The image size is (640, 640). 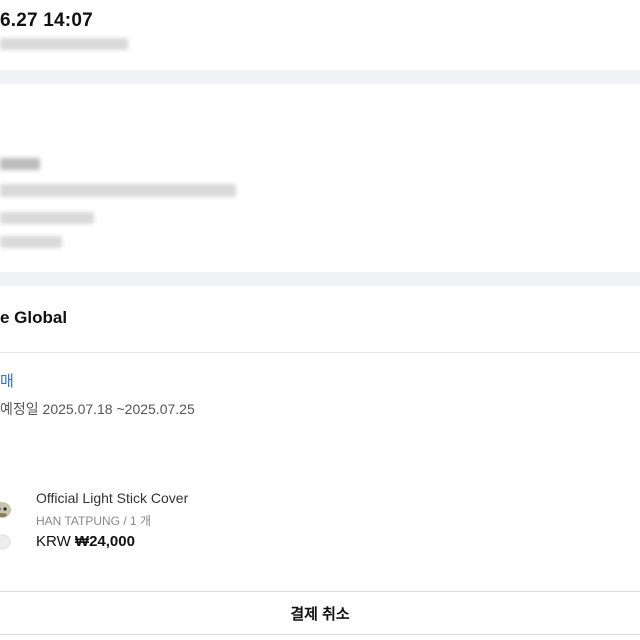 I want to click on recipient-name-redacted, so click(x=20, y=164).